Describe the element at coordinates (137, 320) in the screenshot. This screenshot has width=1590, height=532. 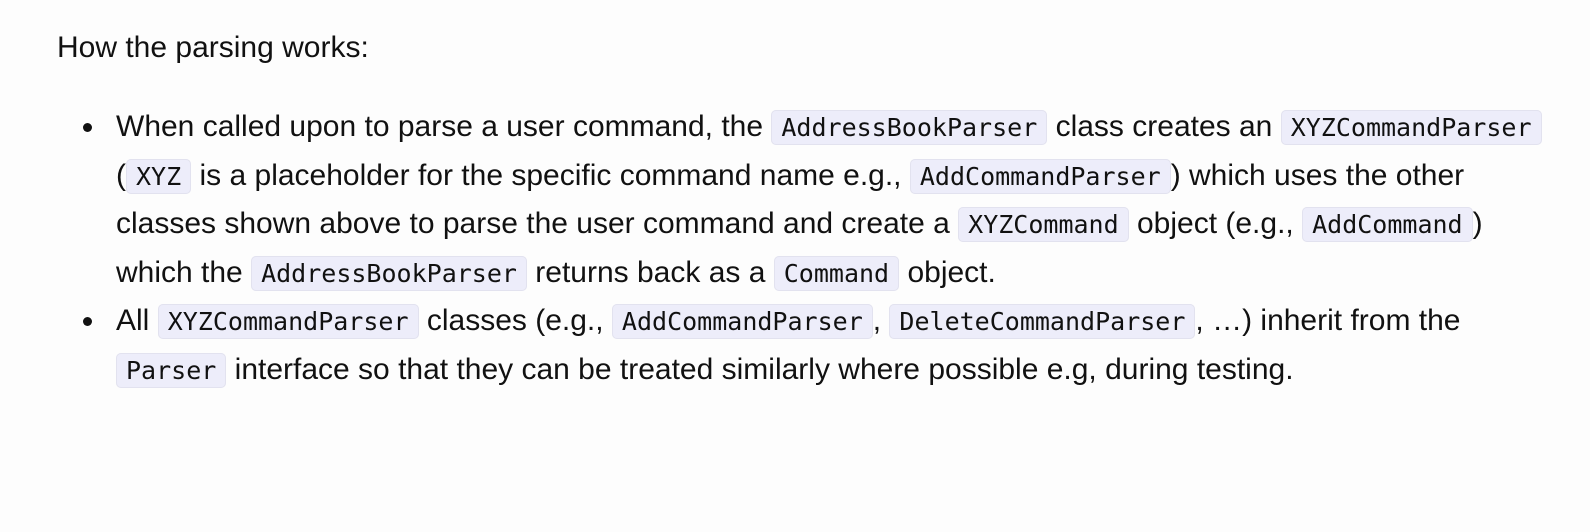
I see `text-run: All` at that location.